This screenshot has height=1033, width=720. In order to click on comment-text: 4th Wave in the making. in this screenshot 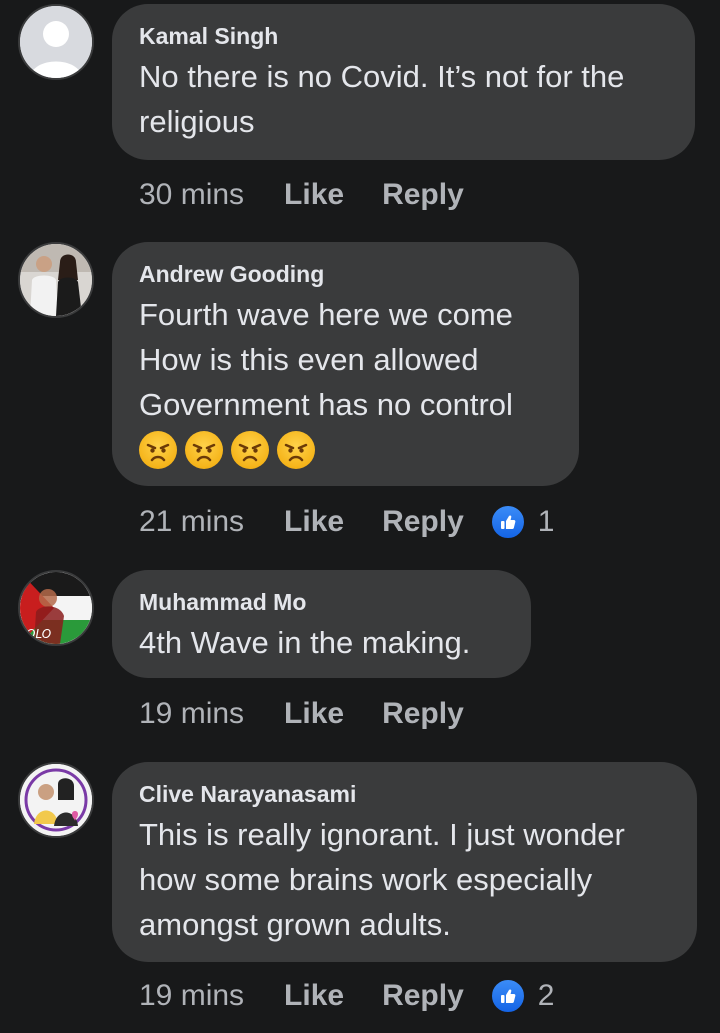, I will do `click(305, 642)`.